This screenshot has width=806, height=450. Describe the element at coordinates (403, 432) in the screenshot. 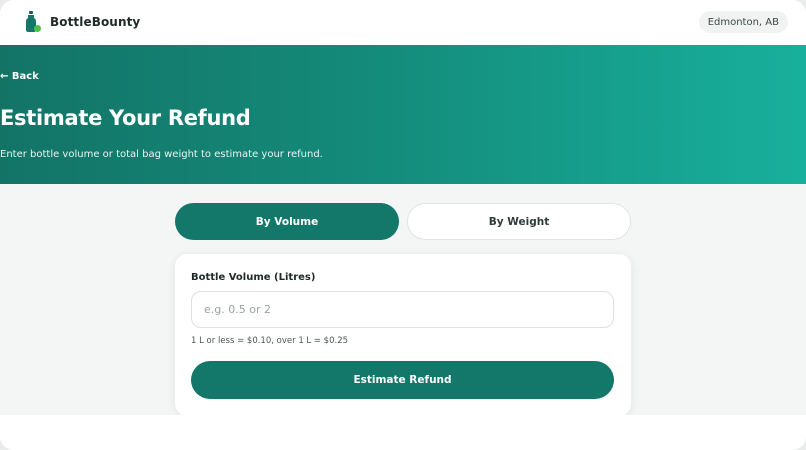

I see `page-footer-area` at that location.